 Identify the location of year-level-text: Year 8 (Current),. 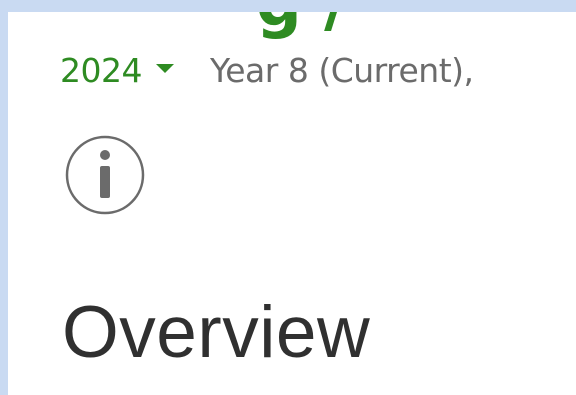
(341, 70).